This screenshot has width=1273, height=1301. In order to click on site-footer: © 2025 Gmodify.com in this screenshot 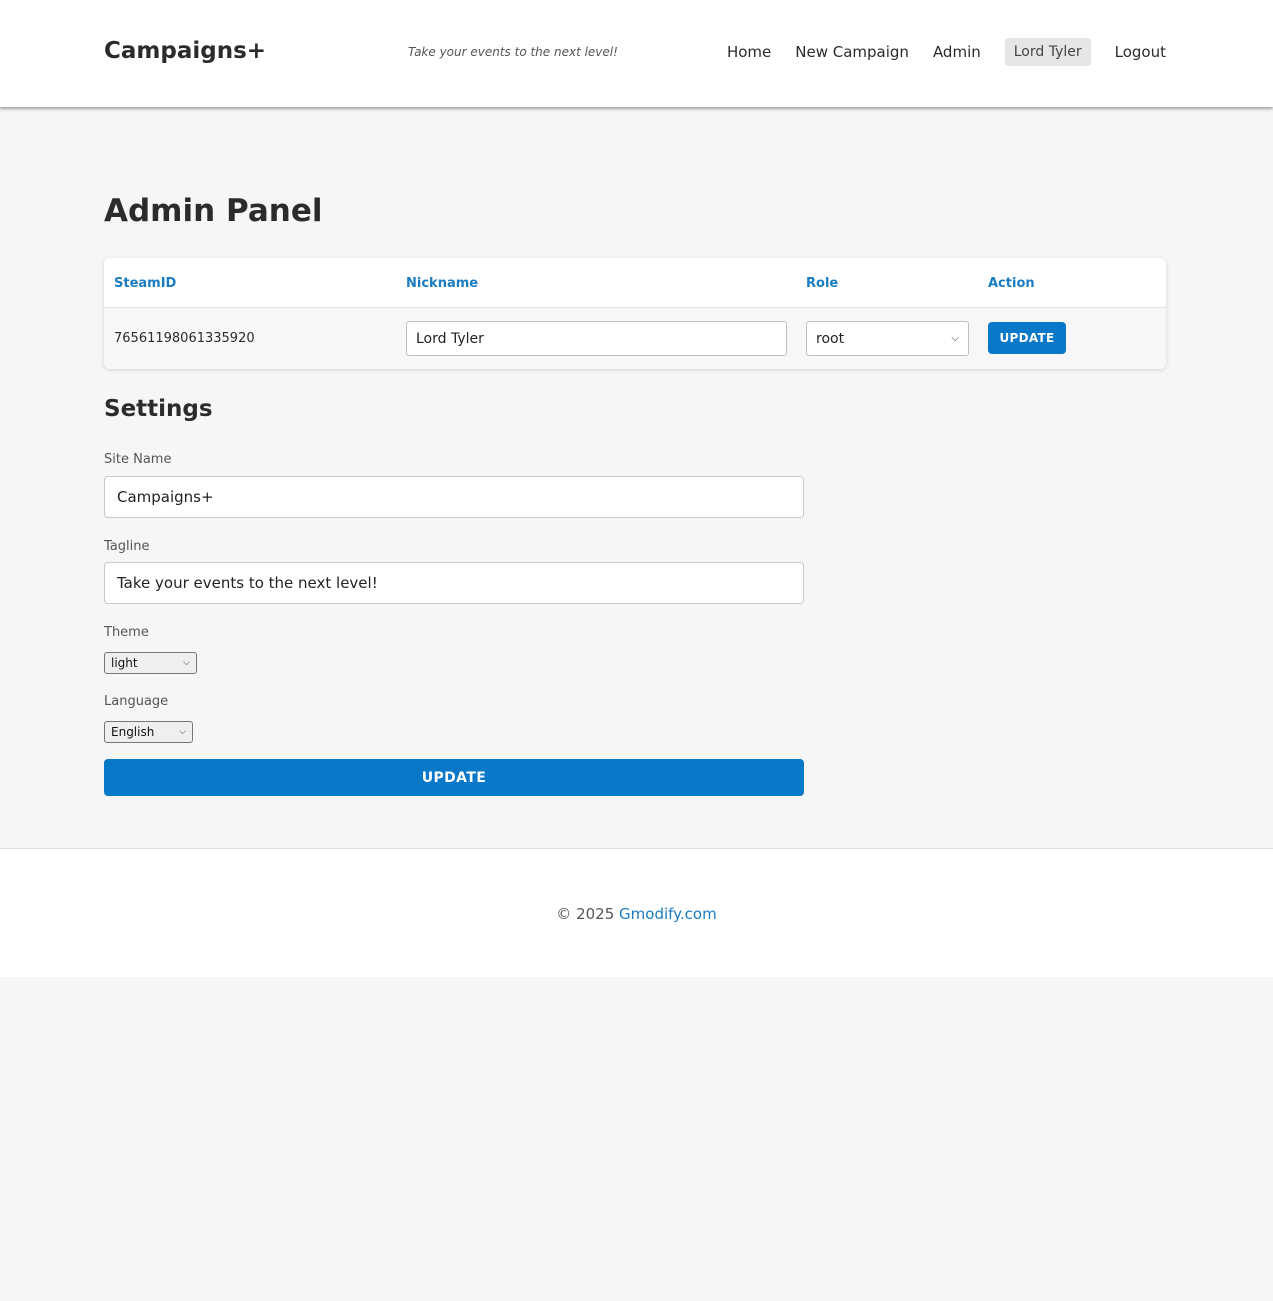, I will do `click(636, 912)`.